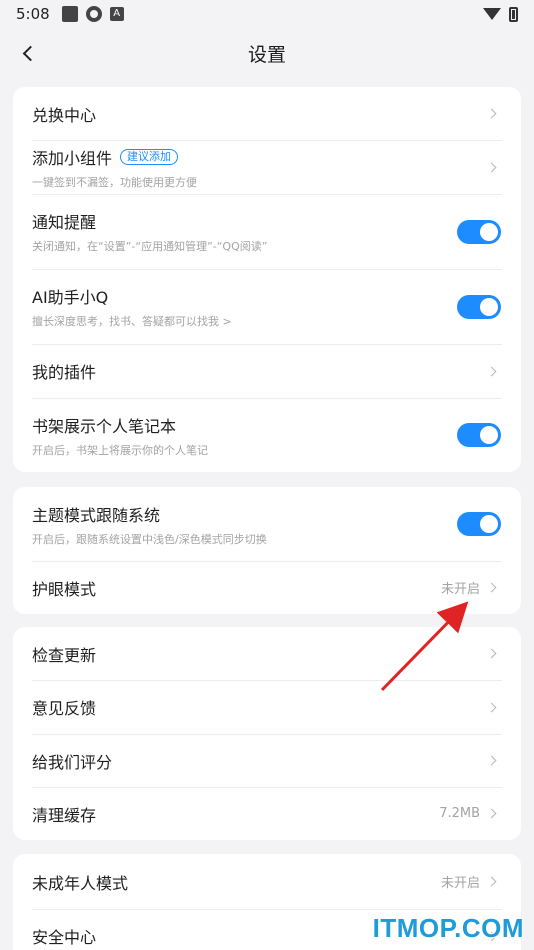 This screenshot has width=534, height=950. What do you see at coordinates (70, 297) in the screenshot?
I see `row-title: AI助手小Q` at bounding box center [70, 297].